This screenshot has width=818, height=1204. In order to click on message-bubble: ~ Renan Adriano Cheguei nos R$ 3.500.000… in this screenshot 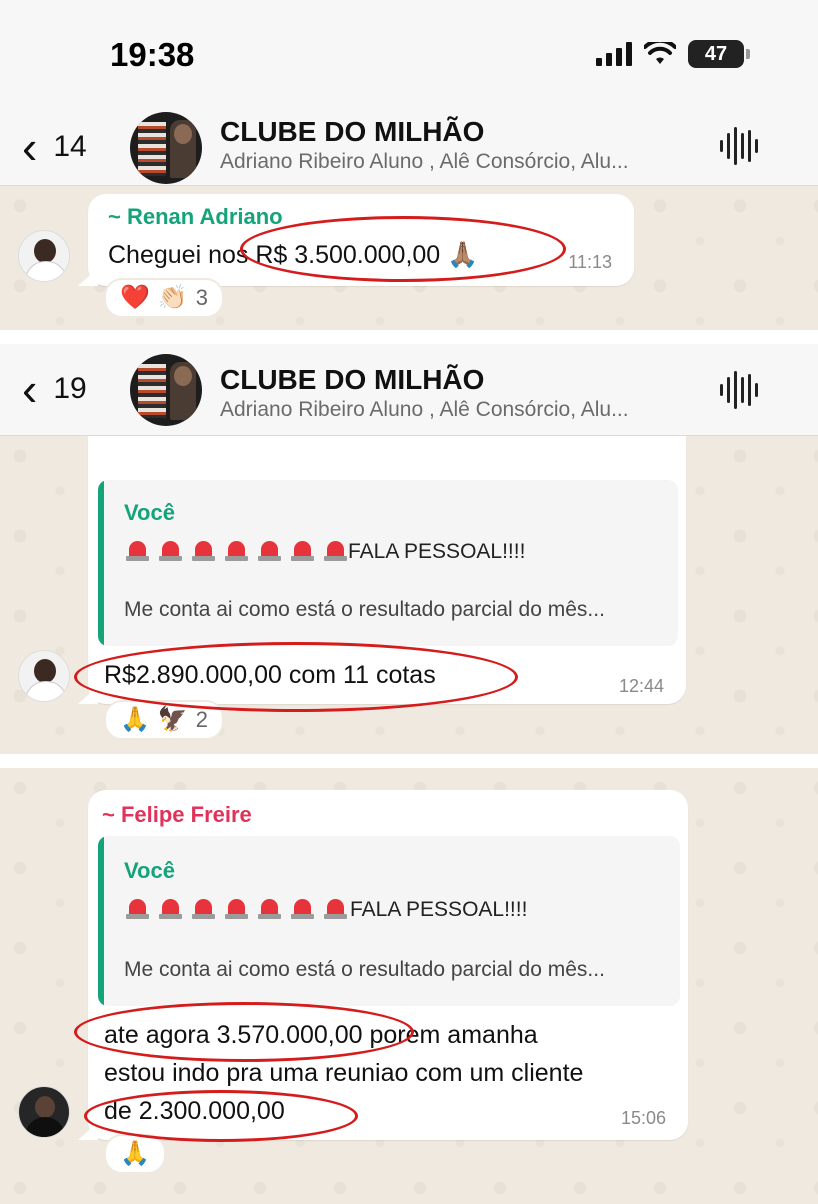, I will do `click(361, 240)`.